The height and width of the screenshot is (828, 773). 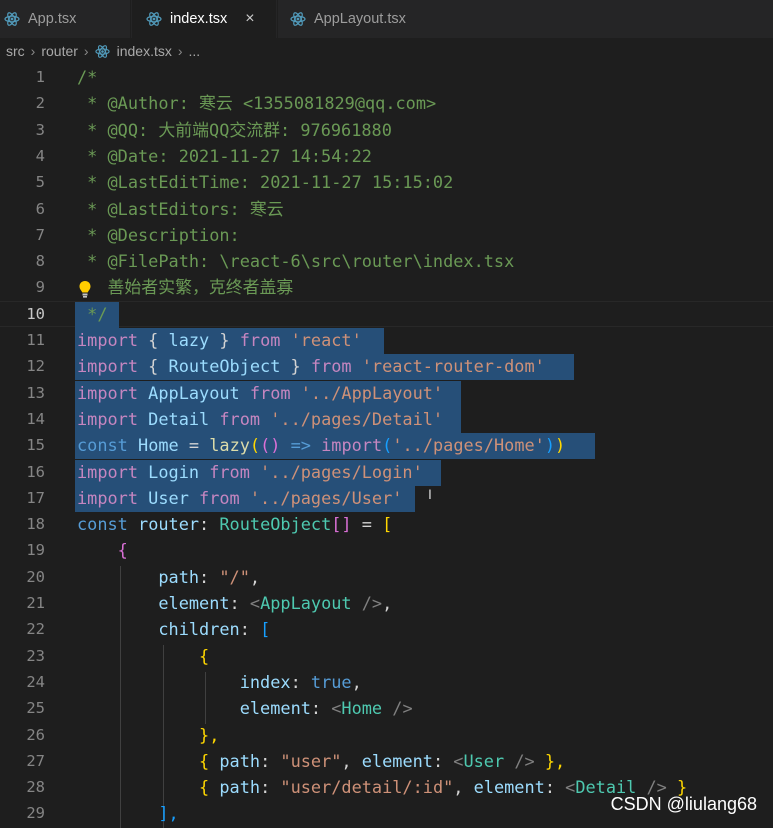 What do you see at coordinates (15, 51) in the screenshot?
I see `breadcrumb-item-src: src` at bounding box center [15, 51].